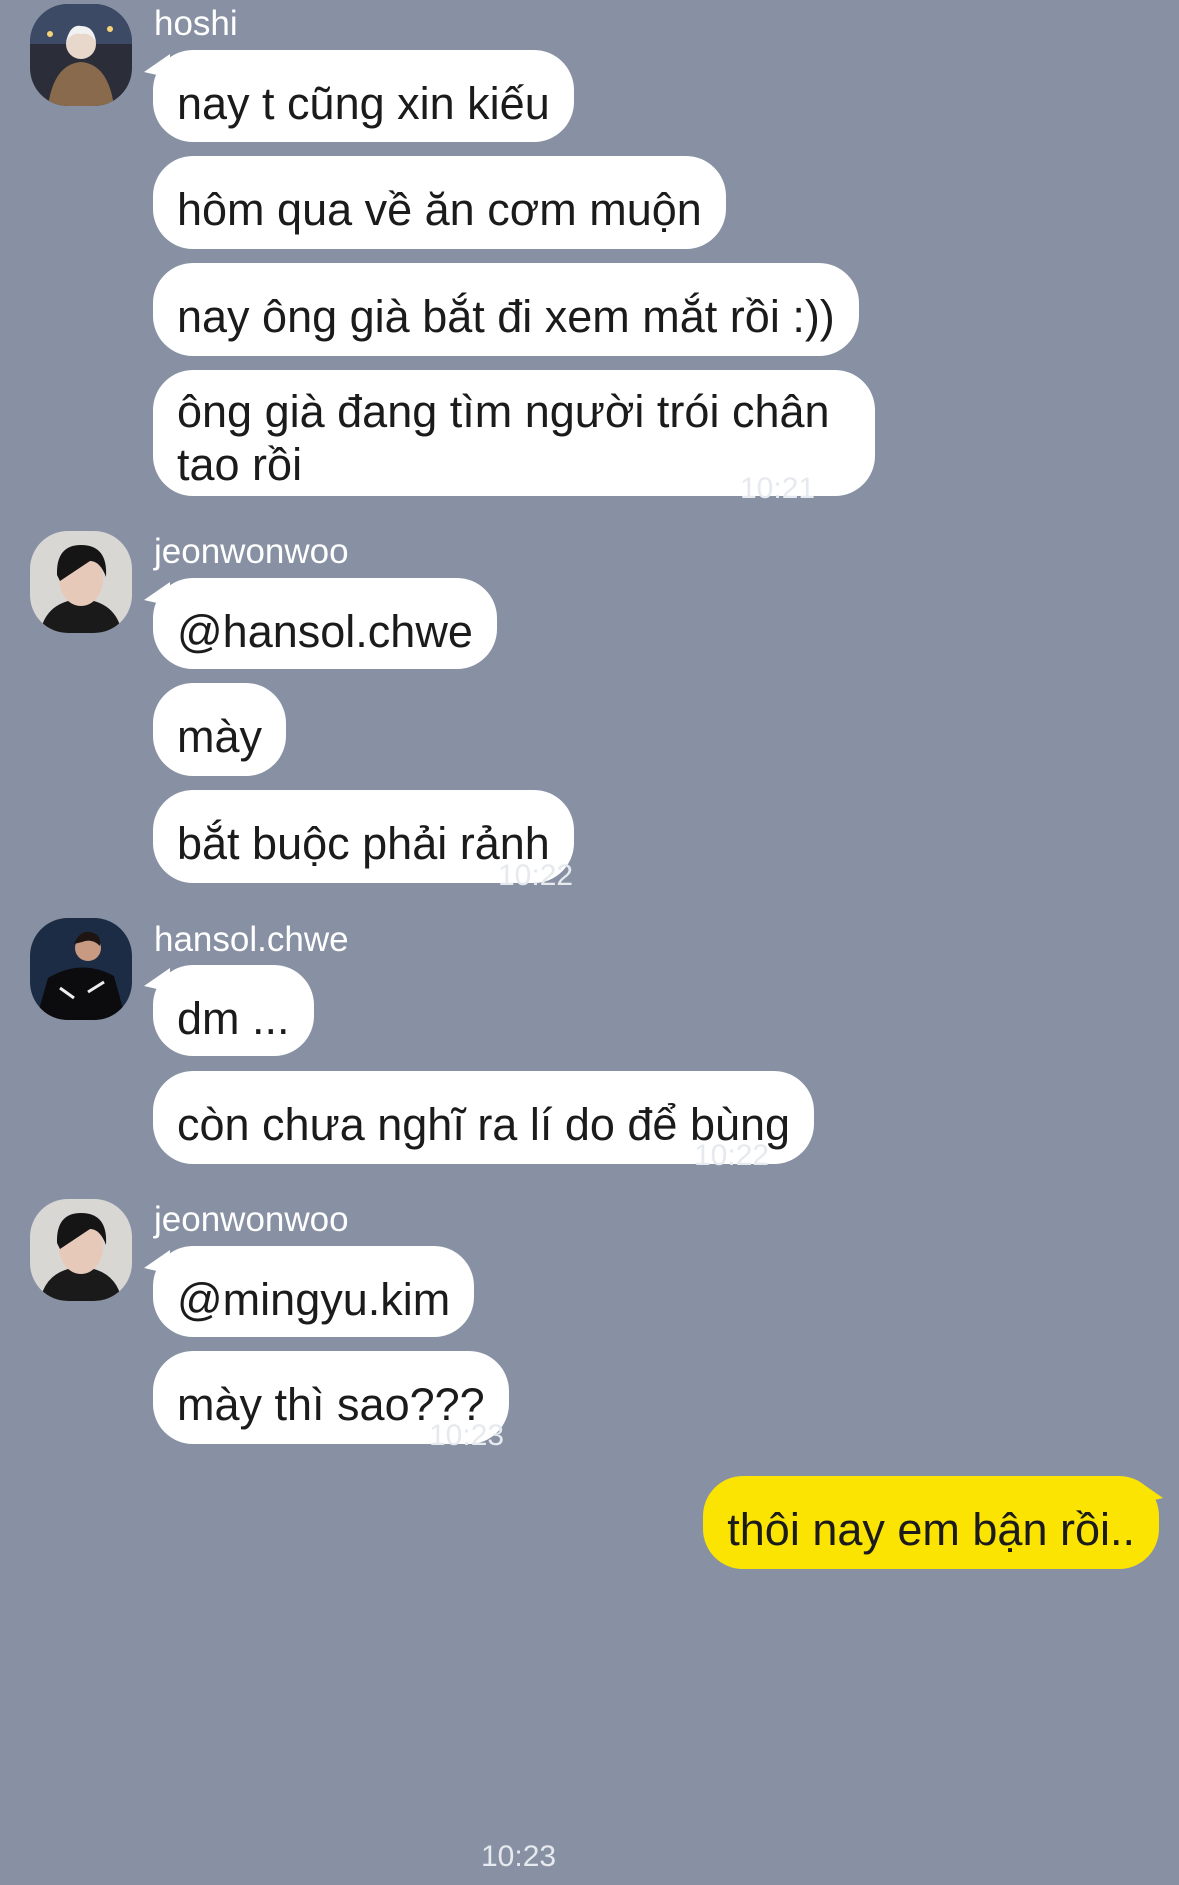 The width and height of the screenshot is (1179, 1885). What do you see at coordinates (81, 969) in the screenshot?
I see `avatar-hansol-chwe` at bounding box center [81, 969].